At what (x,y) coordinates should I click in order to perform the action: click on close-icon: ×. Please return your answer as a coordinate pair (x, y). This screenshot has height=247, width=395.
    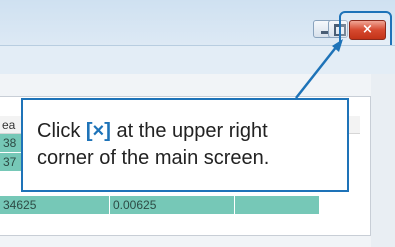
    Looking at the image, I should click on (367, 29).